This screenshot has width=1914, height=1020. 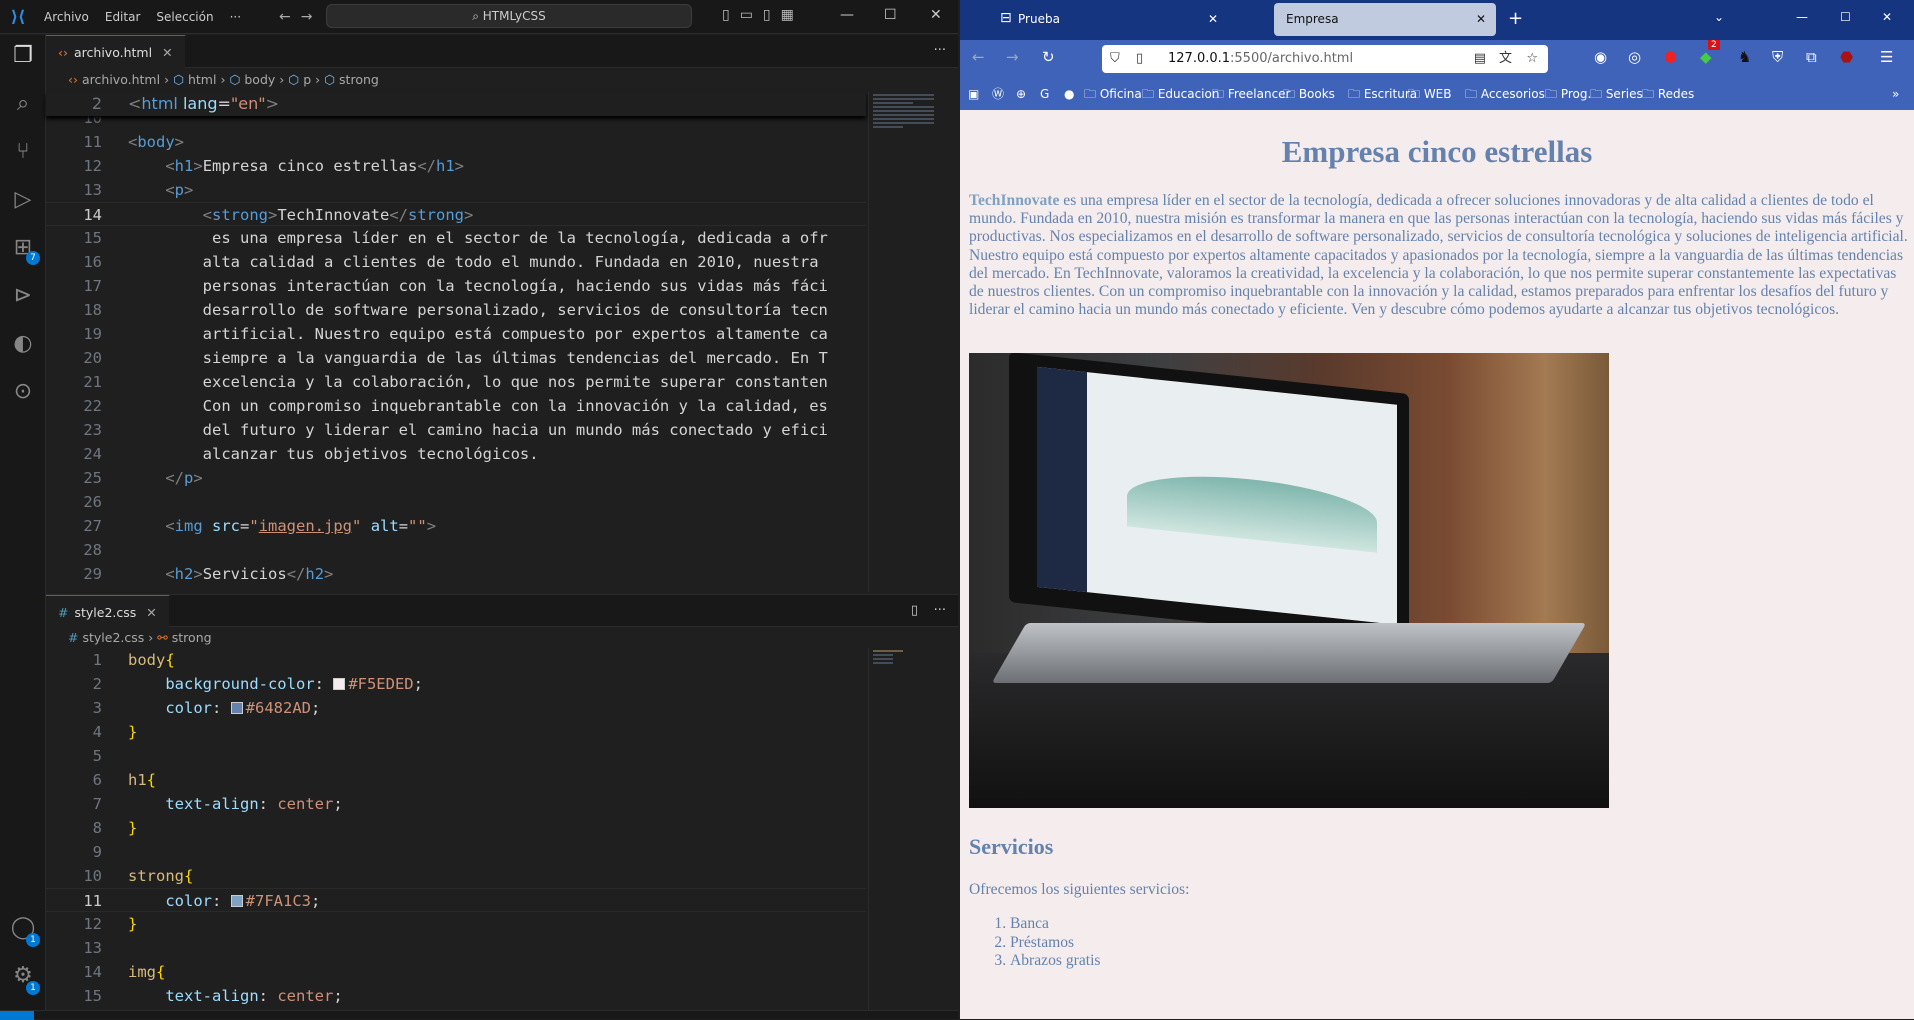 I want to click on code-line: 13, so click(x=456, y=948).